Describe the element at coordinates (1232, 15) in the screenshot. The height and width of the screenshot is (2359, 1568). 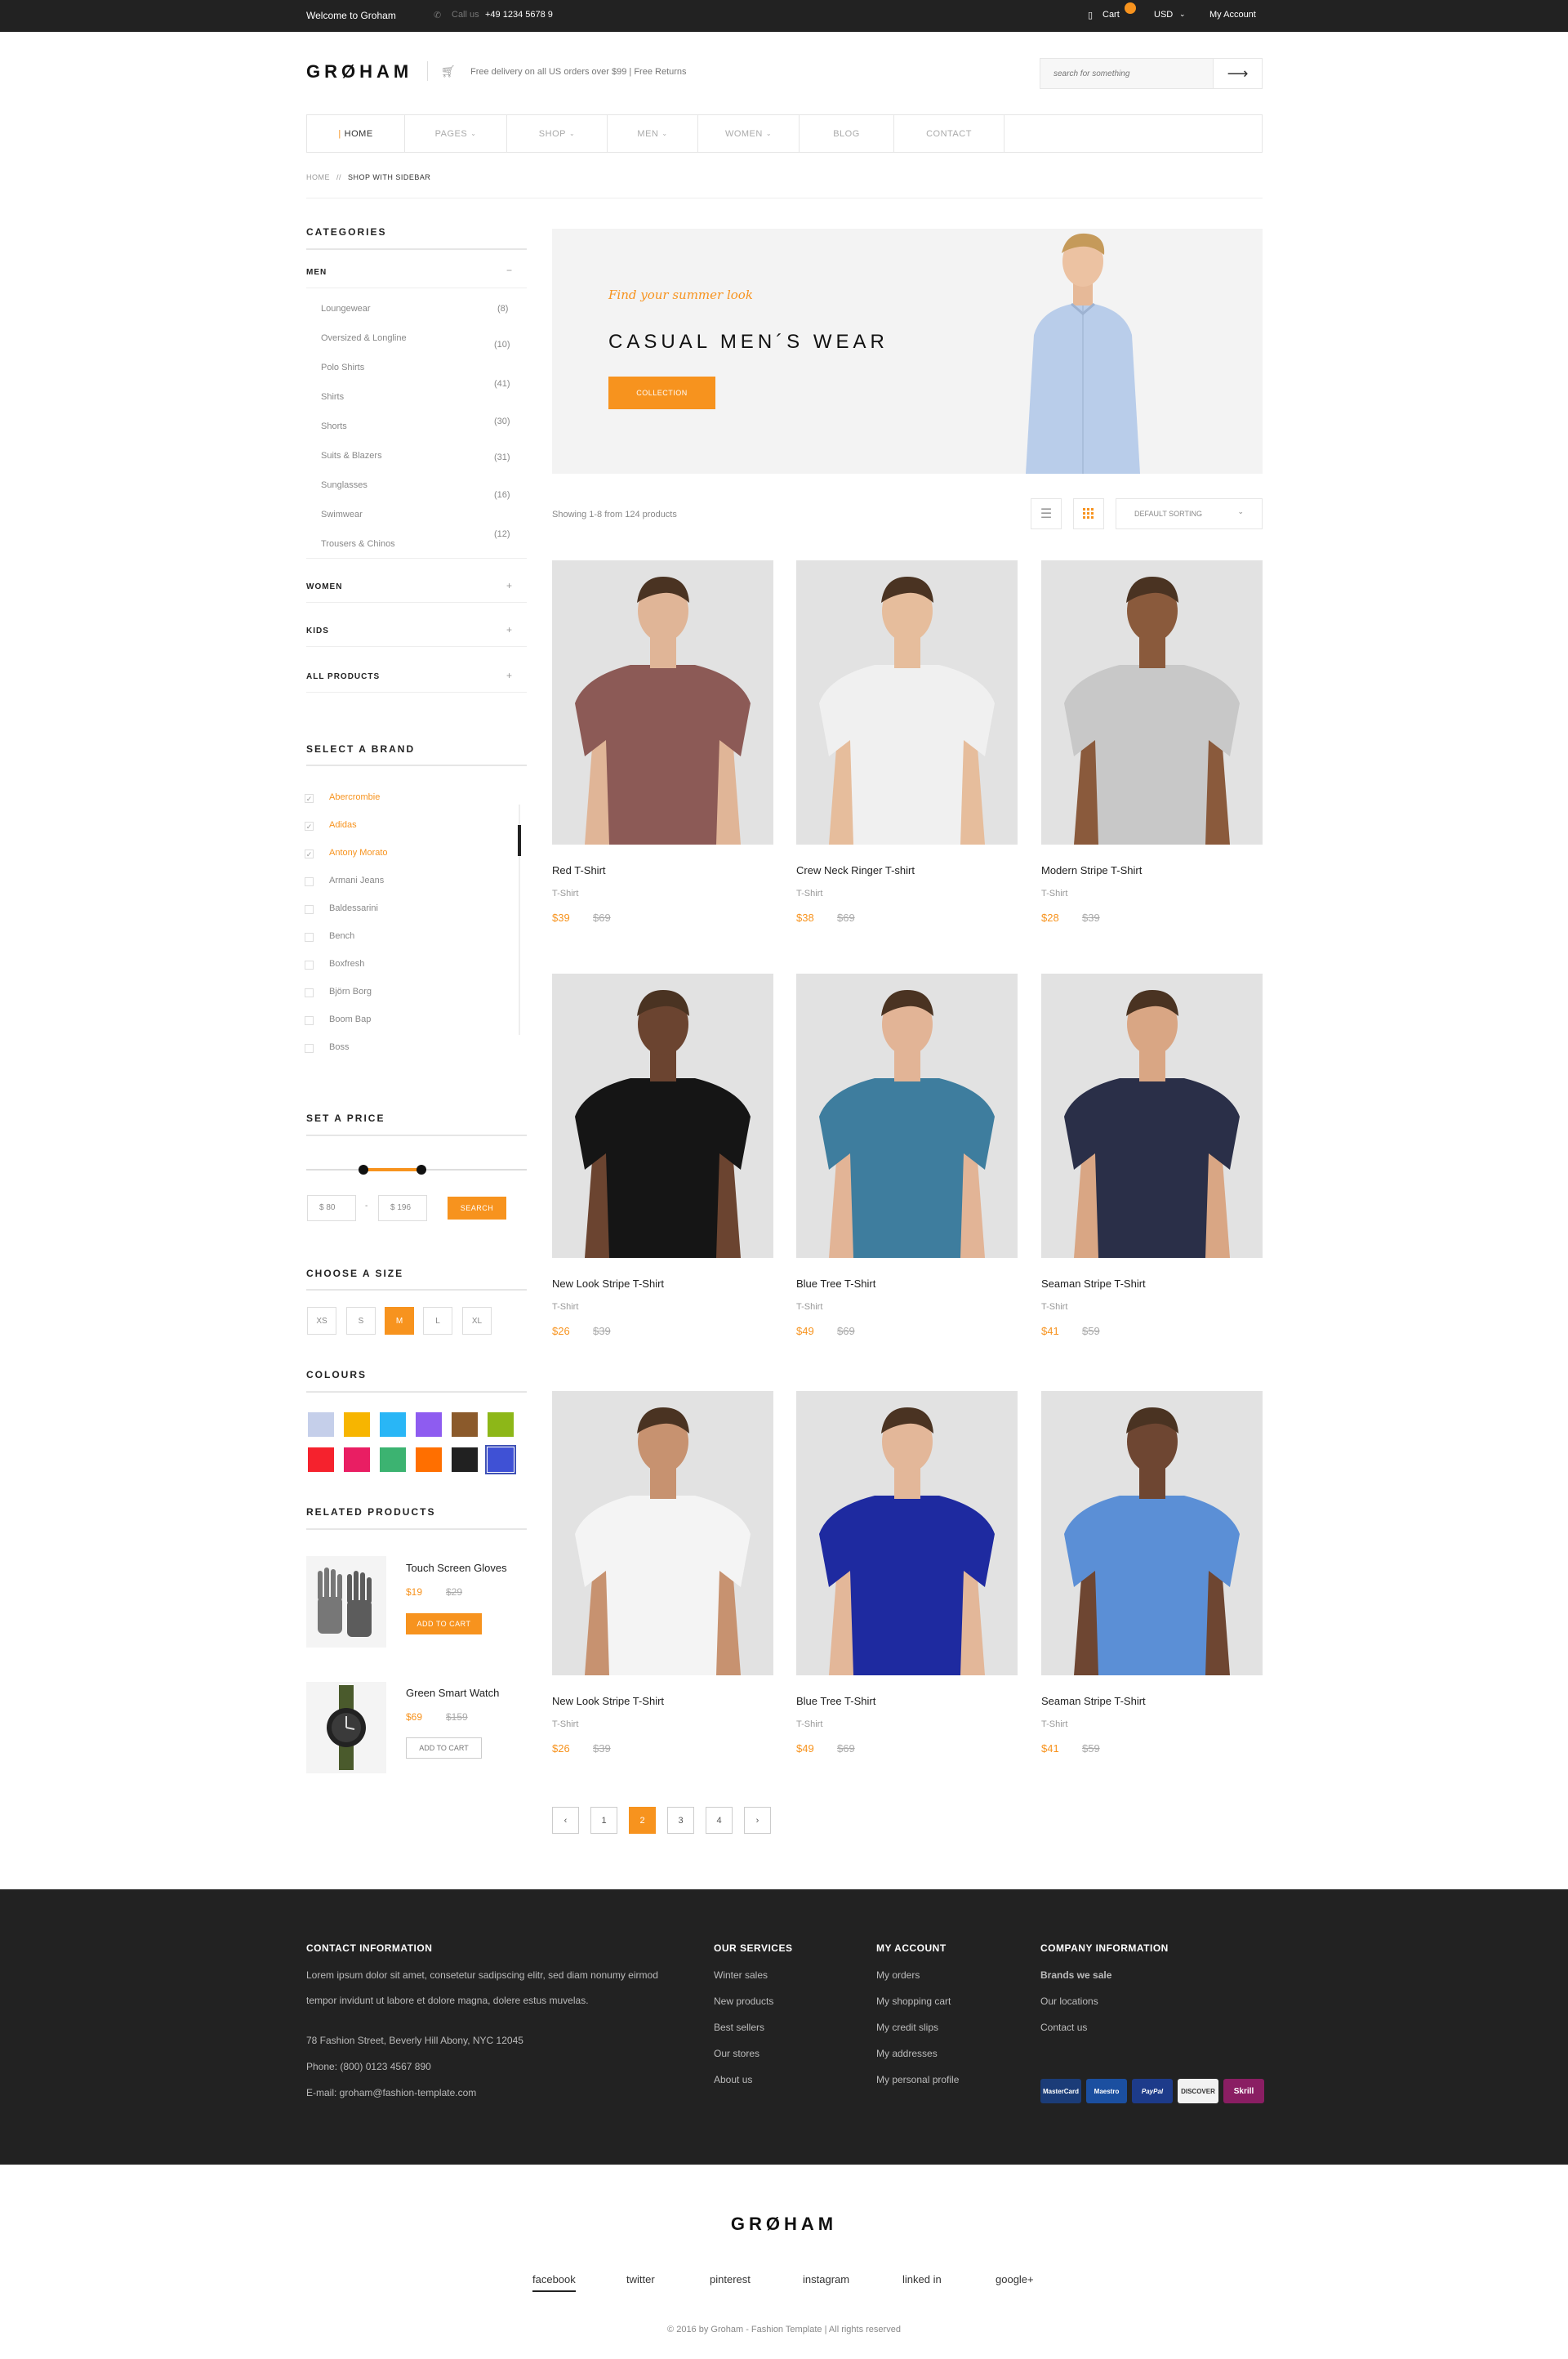
I see `my-account-link: My Account` at that location.